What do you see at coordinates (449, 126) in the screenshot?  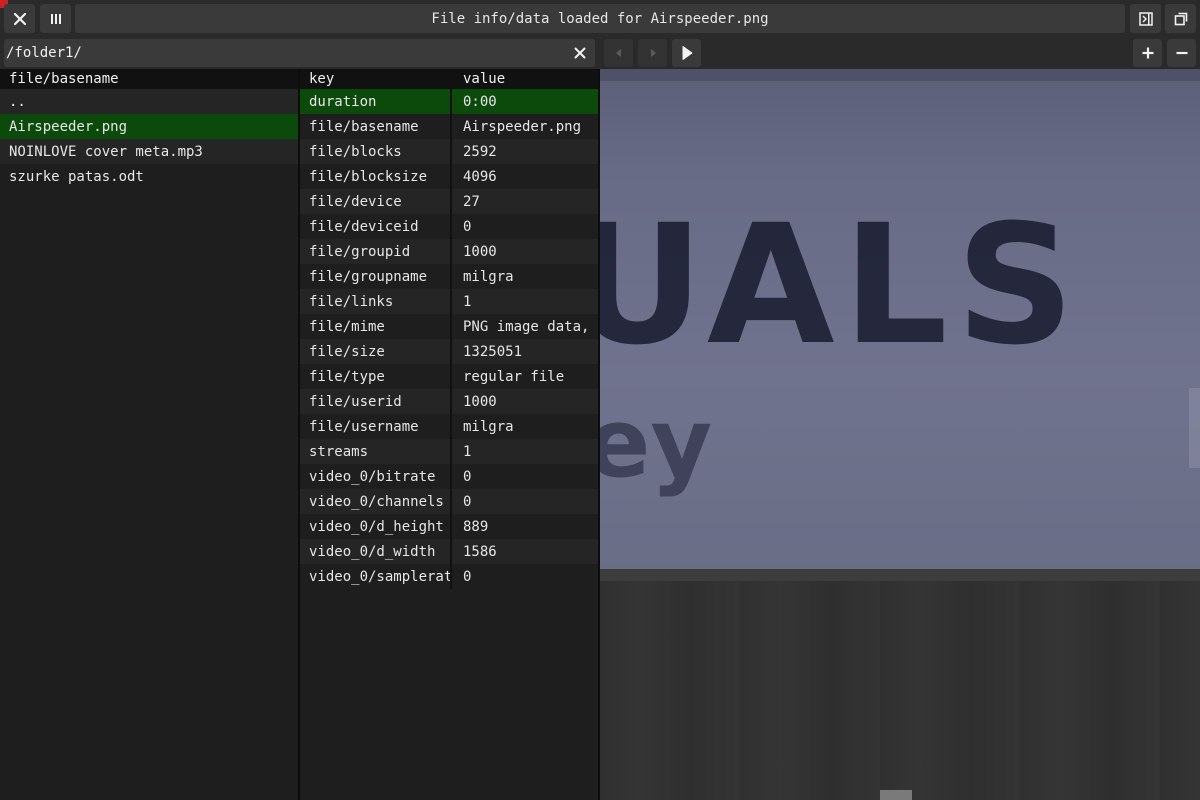 I see `info-table-row: file/basename Airspeeder.png` at bounding box center [449, 126].